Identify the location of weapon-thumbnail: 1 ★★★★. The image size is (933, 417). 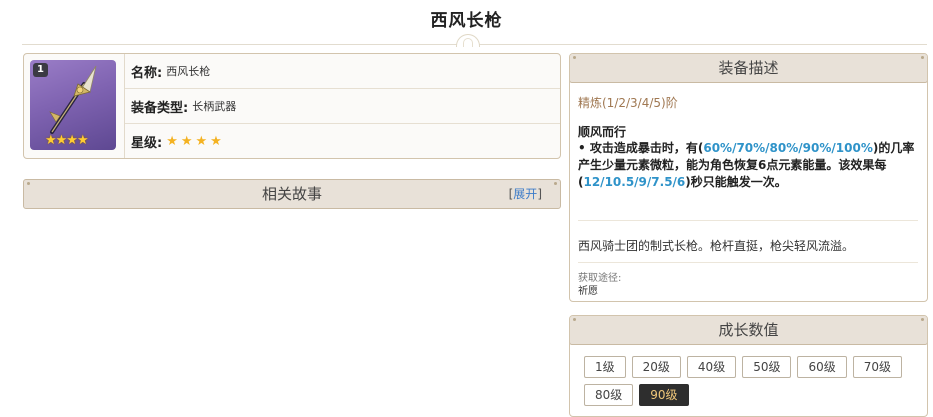
(73, 105).